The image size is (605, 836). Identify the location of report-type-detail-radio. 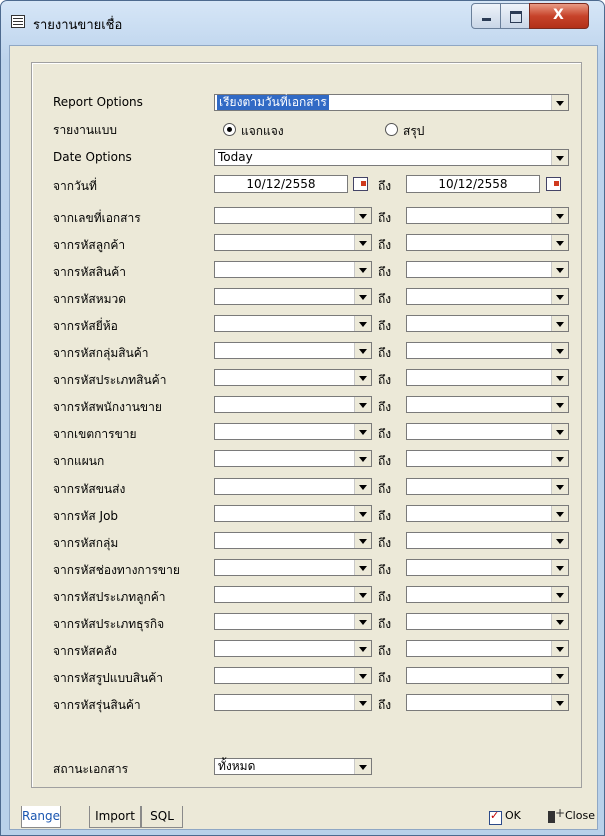
(229, 129).